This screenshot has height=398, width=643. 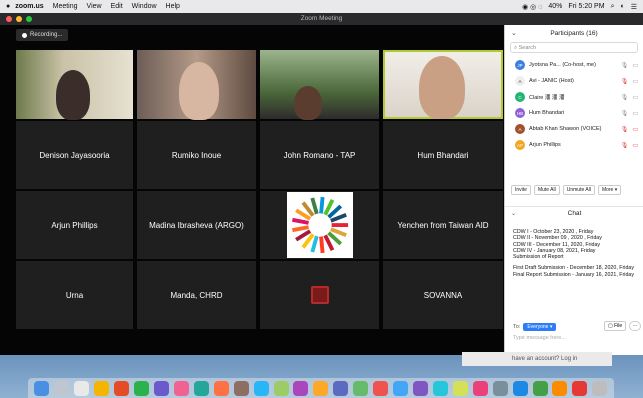 I want to click on avatar: HB, so click(x=520, y=113).